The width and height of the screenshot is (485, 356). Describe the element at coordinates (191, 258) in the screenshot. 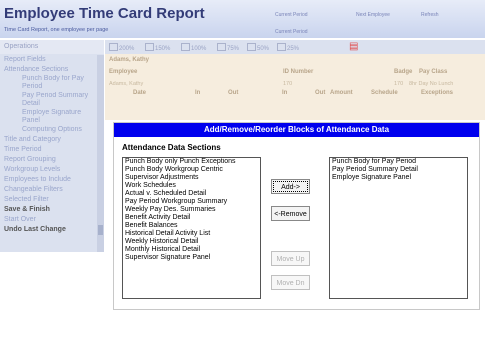

I see `list-item: Supervisor Signature Panel` at that location.